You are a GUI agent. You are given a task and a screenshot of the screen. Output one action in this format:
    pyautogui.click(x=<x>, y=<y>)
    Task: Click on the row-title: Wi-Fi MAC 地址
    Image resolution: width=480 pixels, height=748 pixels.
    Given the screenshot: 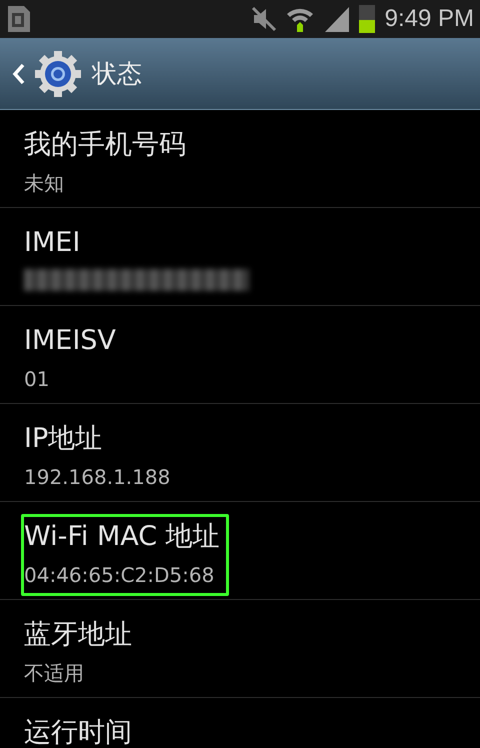 What is the action you would take?
    pyautogui.click(x=122, y=537)
    